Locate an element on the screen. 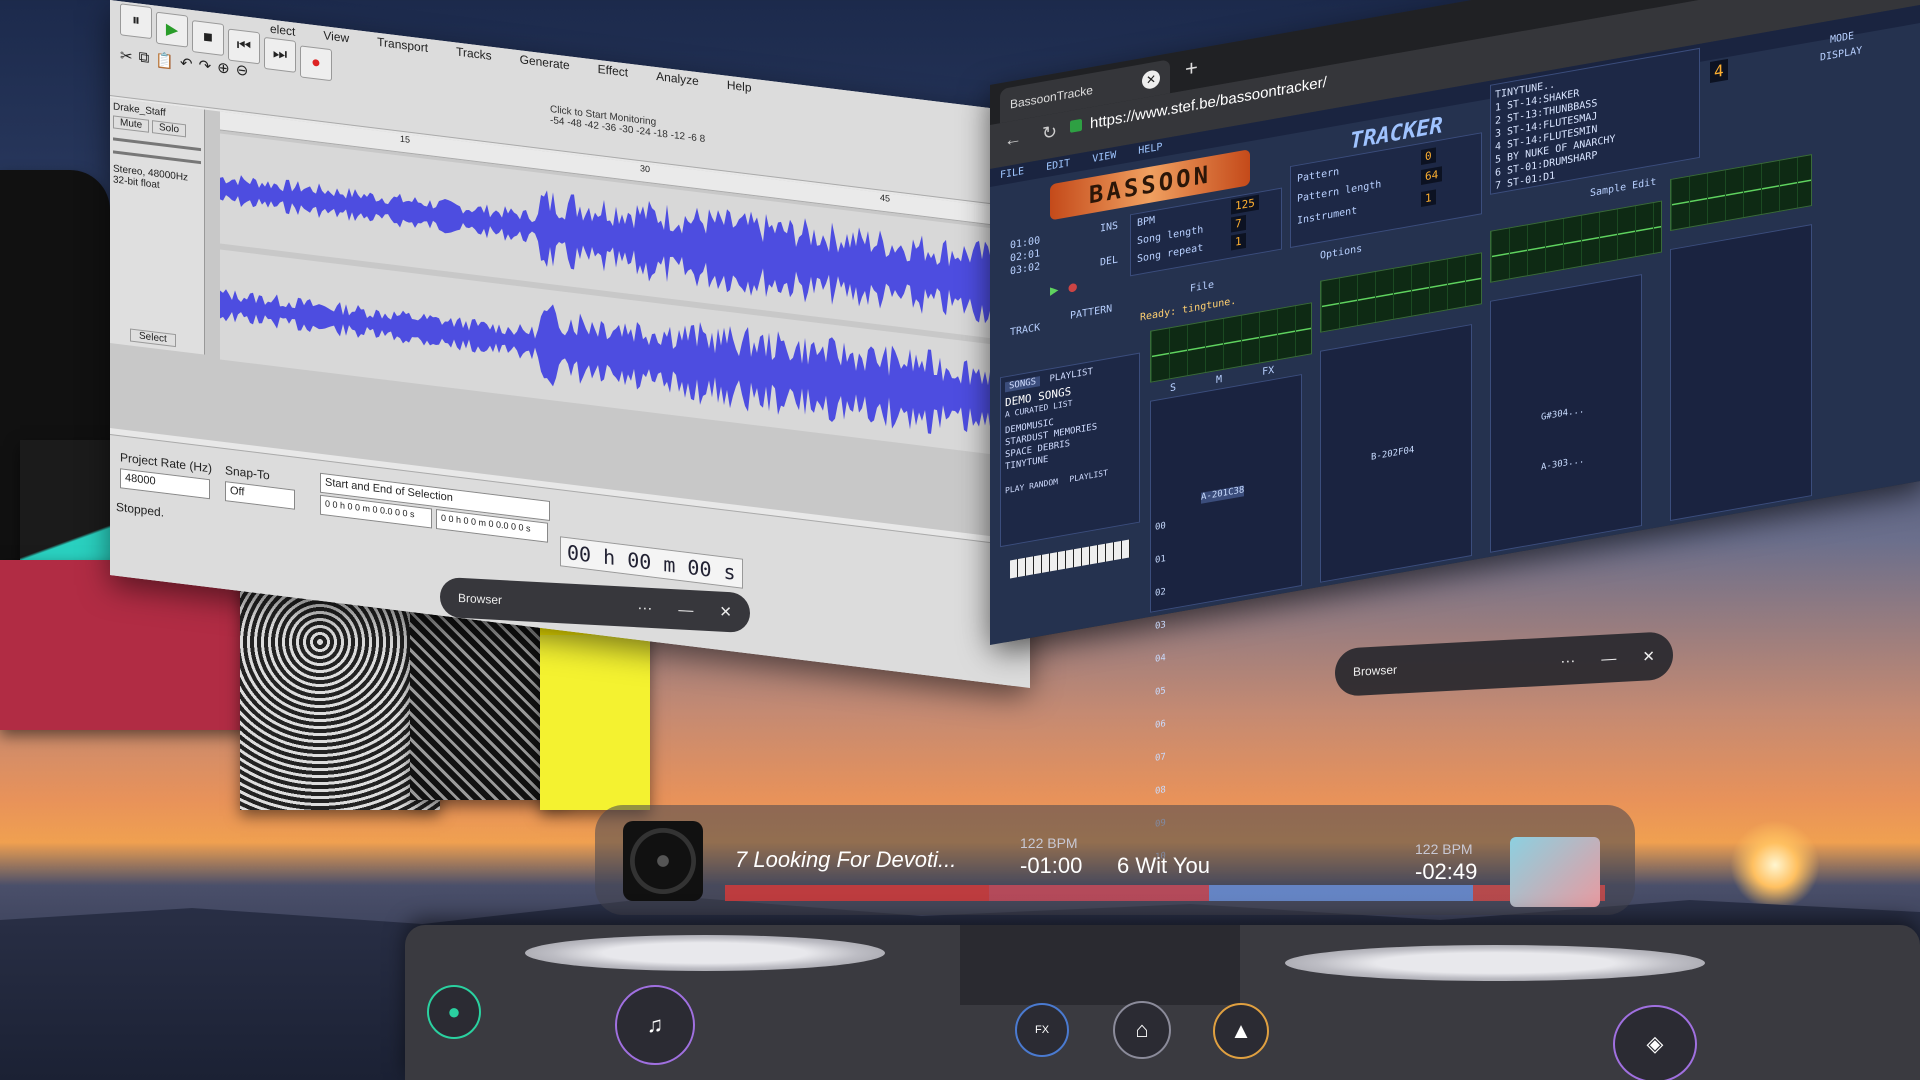 This screenshot has height=1080, width=1920. zoom-in-icon: ⊕ is located at coordinates (223, 68).